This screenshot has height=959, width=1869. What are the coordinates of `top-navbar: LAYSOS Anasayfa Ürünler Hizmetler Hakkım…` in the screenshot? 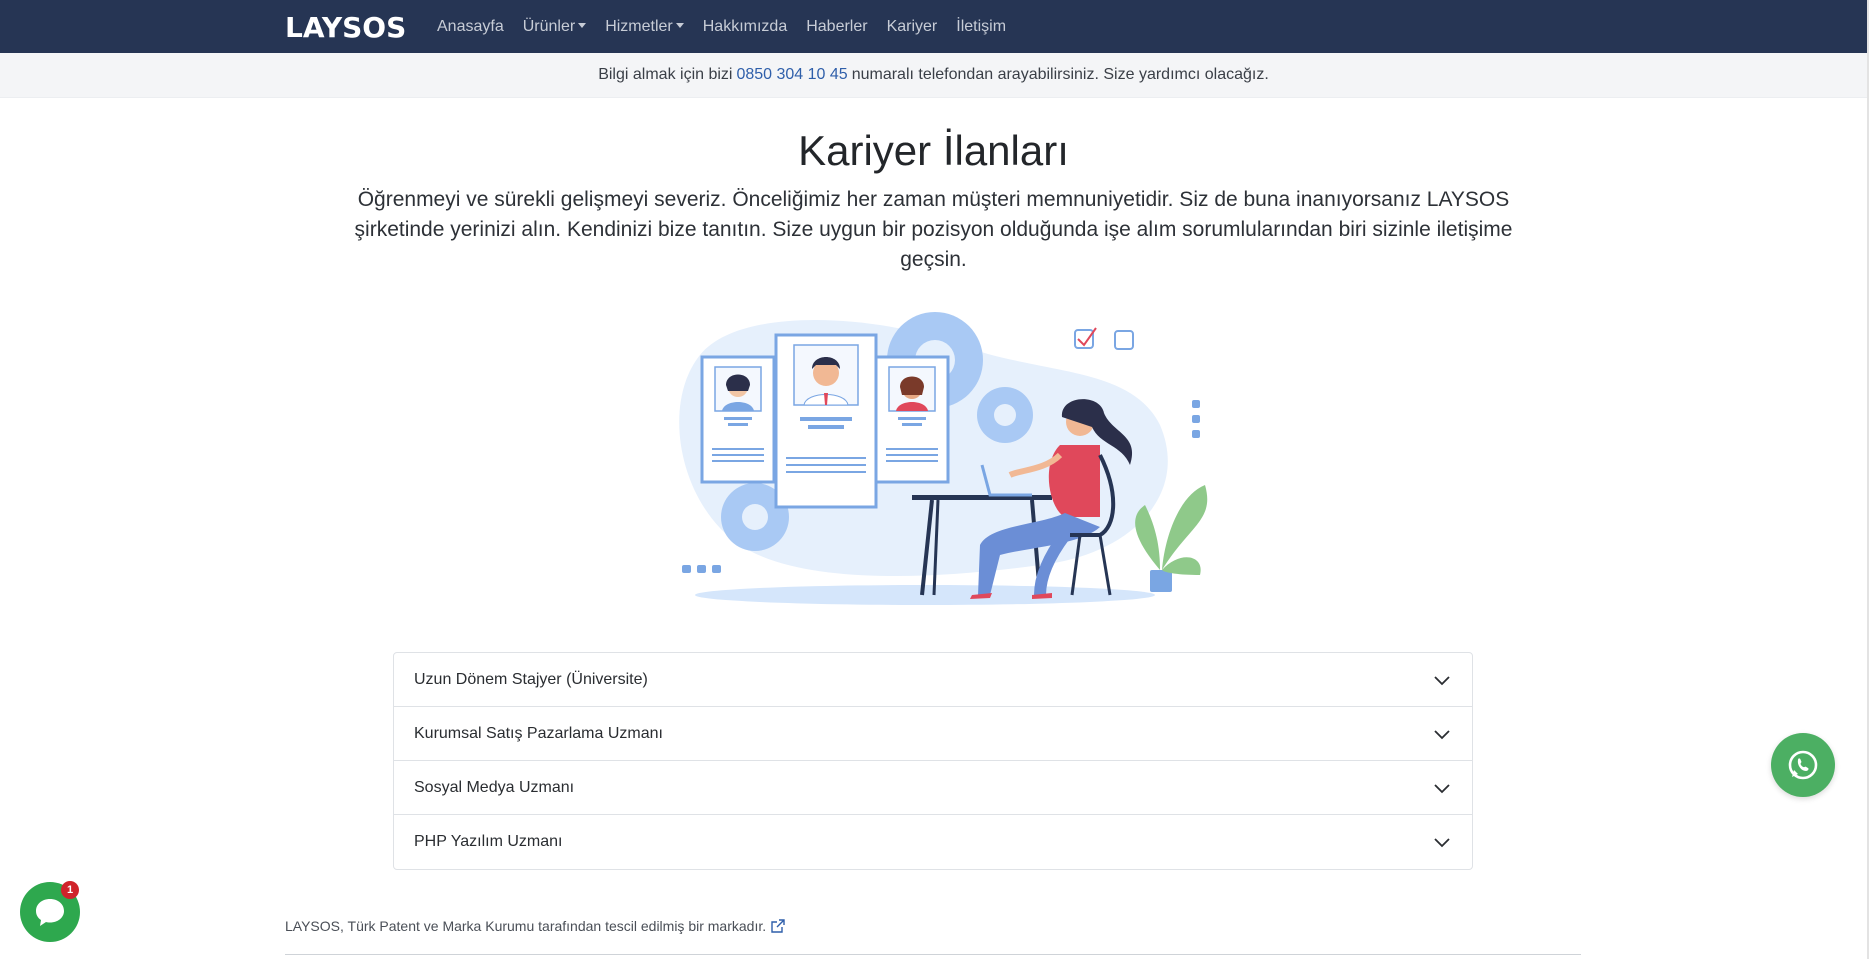 It's located at (933, 26).